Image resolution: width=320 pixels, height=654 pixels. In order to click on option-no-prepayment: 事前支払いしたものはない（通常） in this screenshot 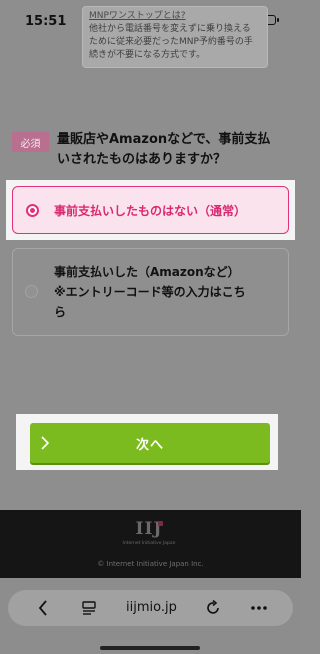, I will do `click(150, 210)`.